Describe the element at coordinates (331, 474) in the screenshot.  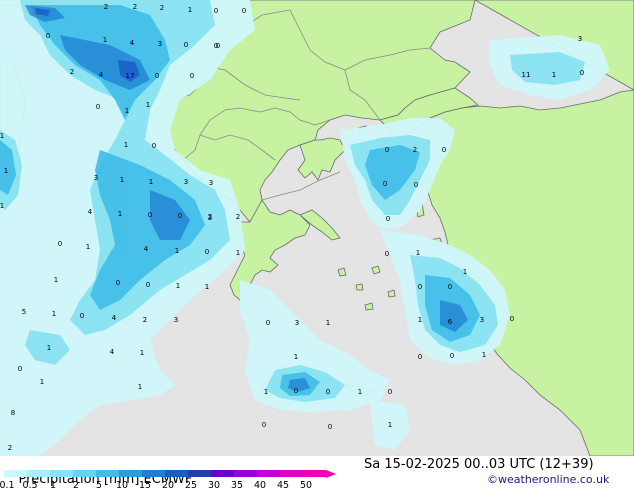
I see `legend-arrow` at that location.